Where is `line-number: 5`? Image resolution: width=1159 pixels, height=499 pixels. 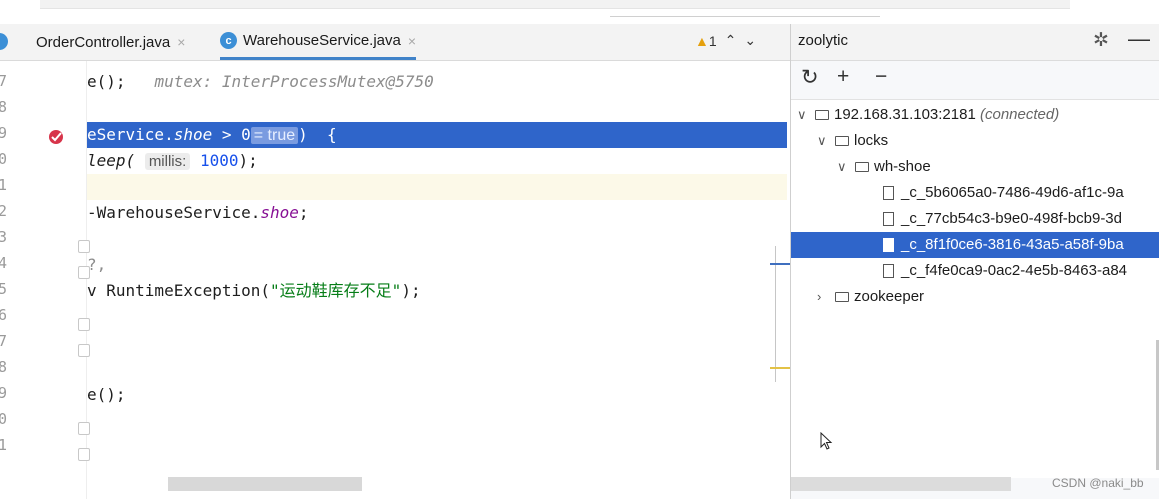
line-number: 5 is located at coordinates (4, 289).